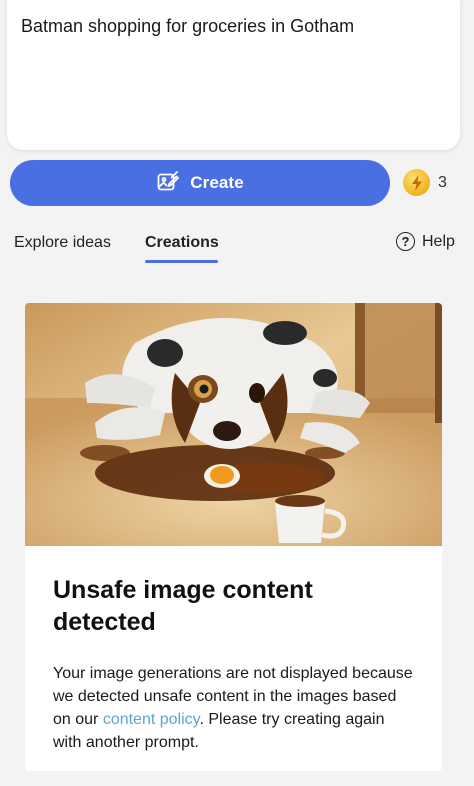 The image size is (474, 786). What do you see at coordinates (217, 182) in the screenshot?
I see `create-button-label: Create` at bounding box center [217, 182].